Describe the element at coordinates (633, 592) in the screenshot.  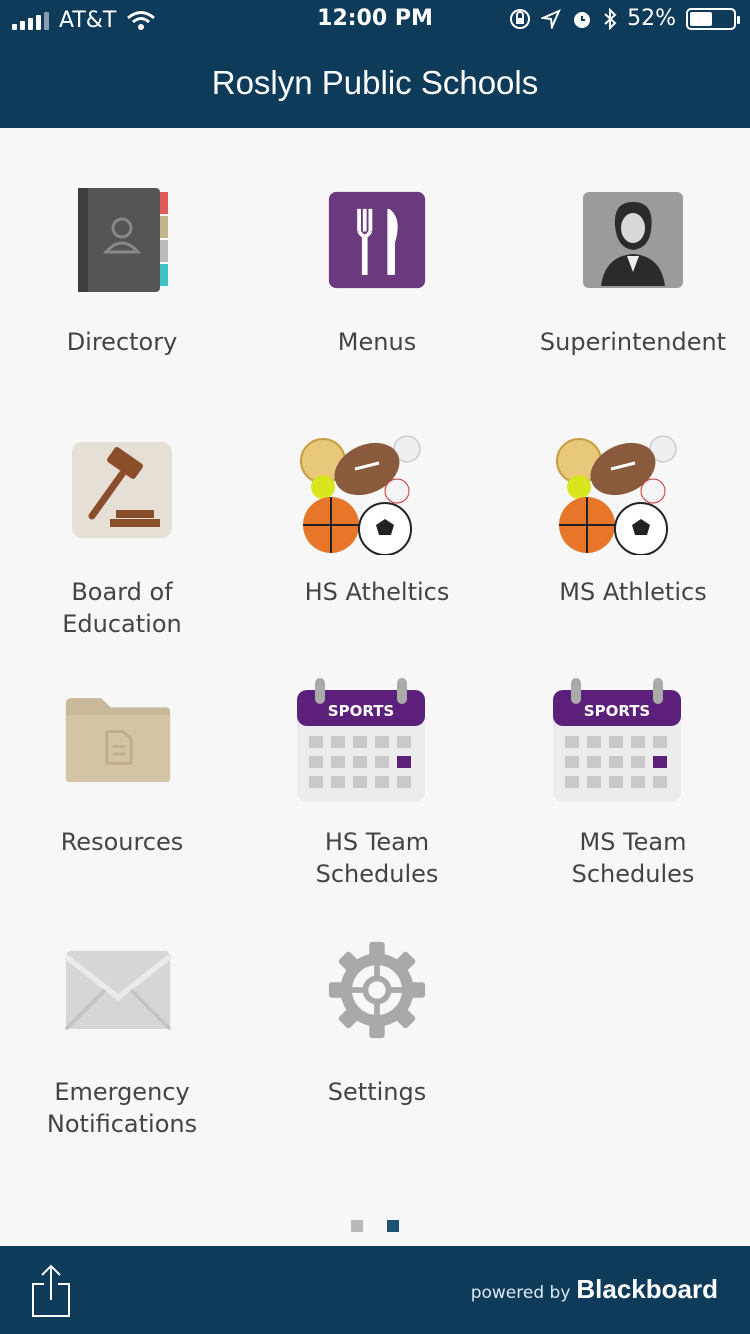
I see `tile-label: MS Athletics` at that location.